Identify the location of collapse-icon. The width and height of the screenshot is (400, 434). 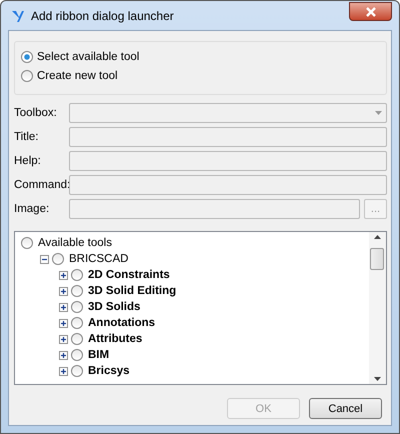
(44, 259).